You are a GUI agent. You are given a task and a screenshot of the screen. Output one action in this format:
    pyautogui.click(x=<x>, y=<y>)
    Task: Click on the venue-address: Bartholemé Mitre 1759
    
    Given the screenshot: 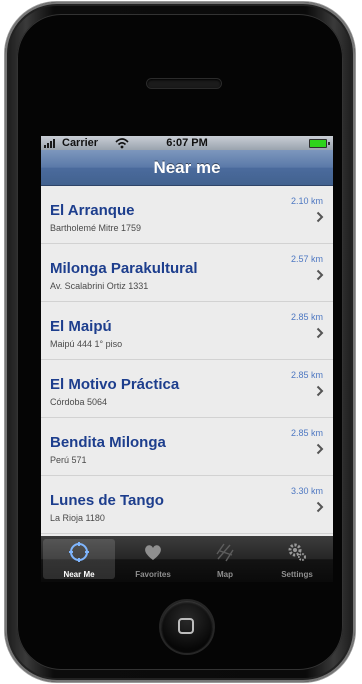 What is the action you would take?
    pyautogui.click(x=96, y=228)
    